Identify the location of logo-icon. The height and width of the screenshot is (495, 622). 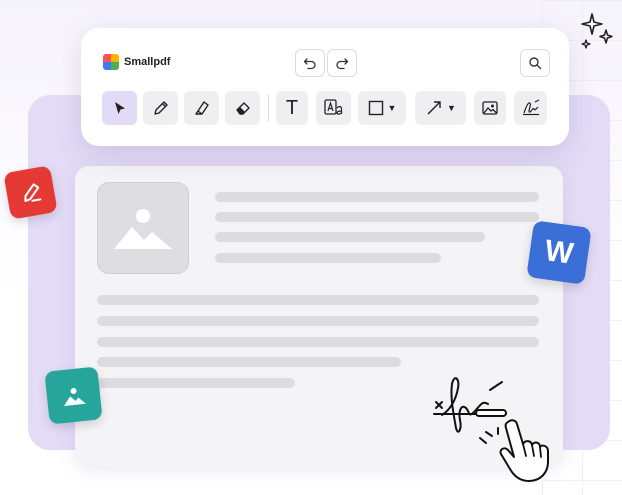
(111, 62).